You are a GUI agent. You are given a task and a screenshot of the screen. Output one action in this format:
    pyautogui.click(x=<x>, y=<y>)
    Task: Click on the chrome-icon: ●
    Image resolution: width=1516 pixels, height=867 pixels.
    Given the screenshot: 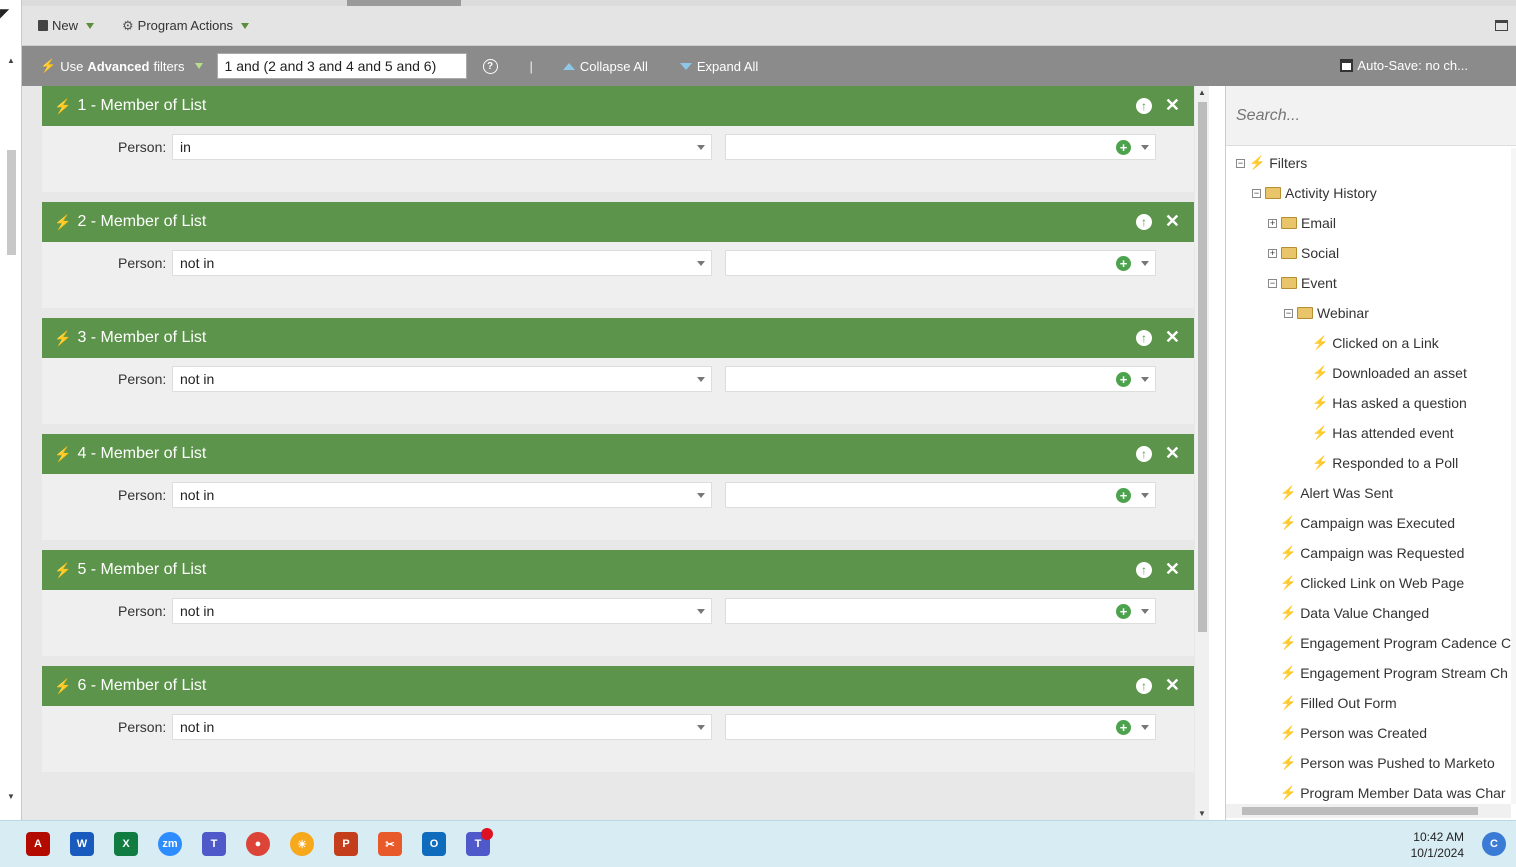 What is the action you would take?
    pyautogui.click(x=258, y=844)
    